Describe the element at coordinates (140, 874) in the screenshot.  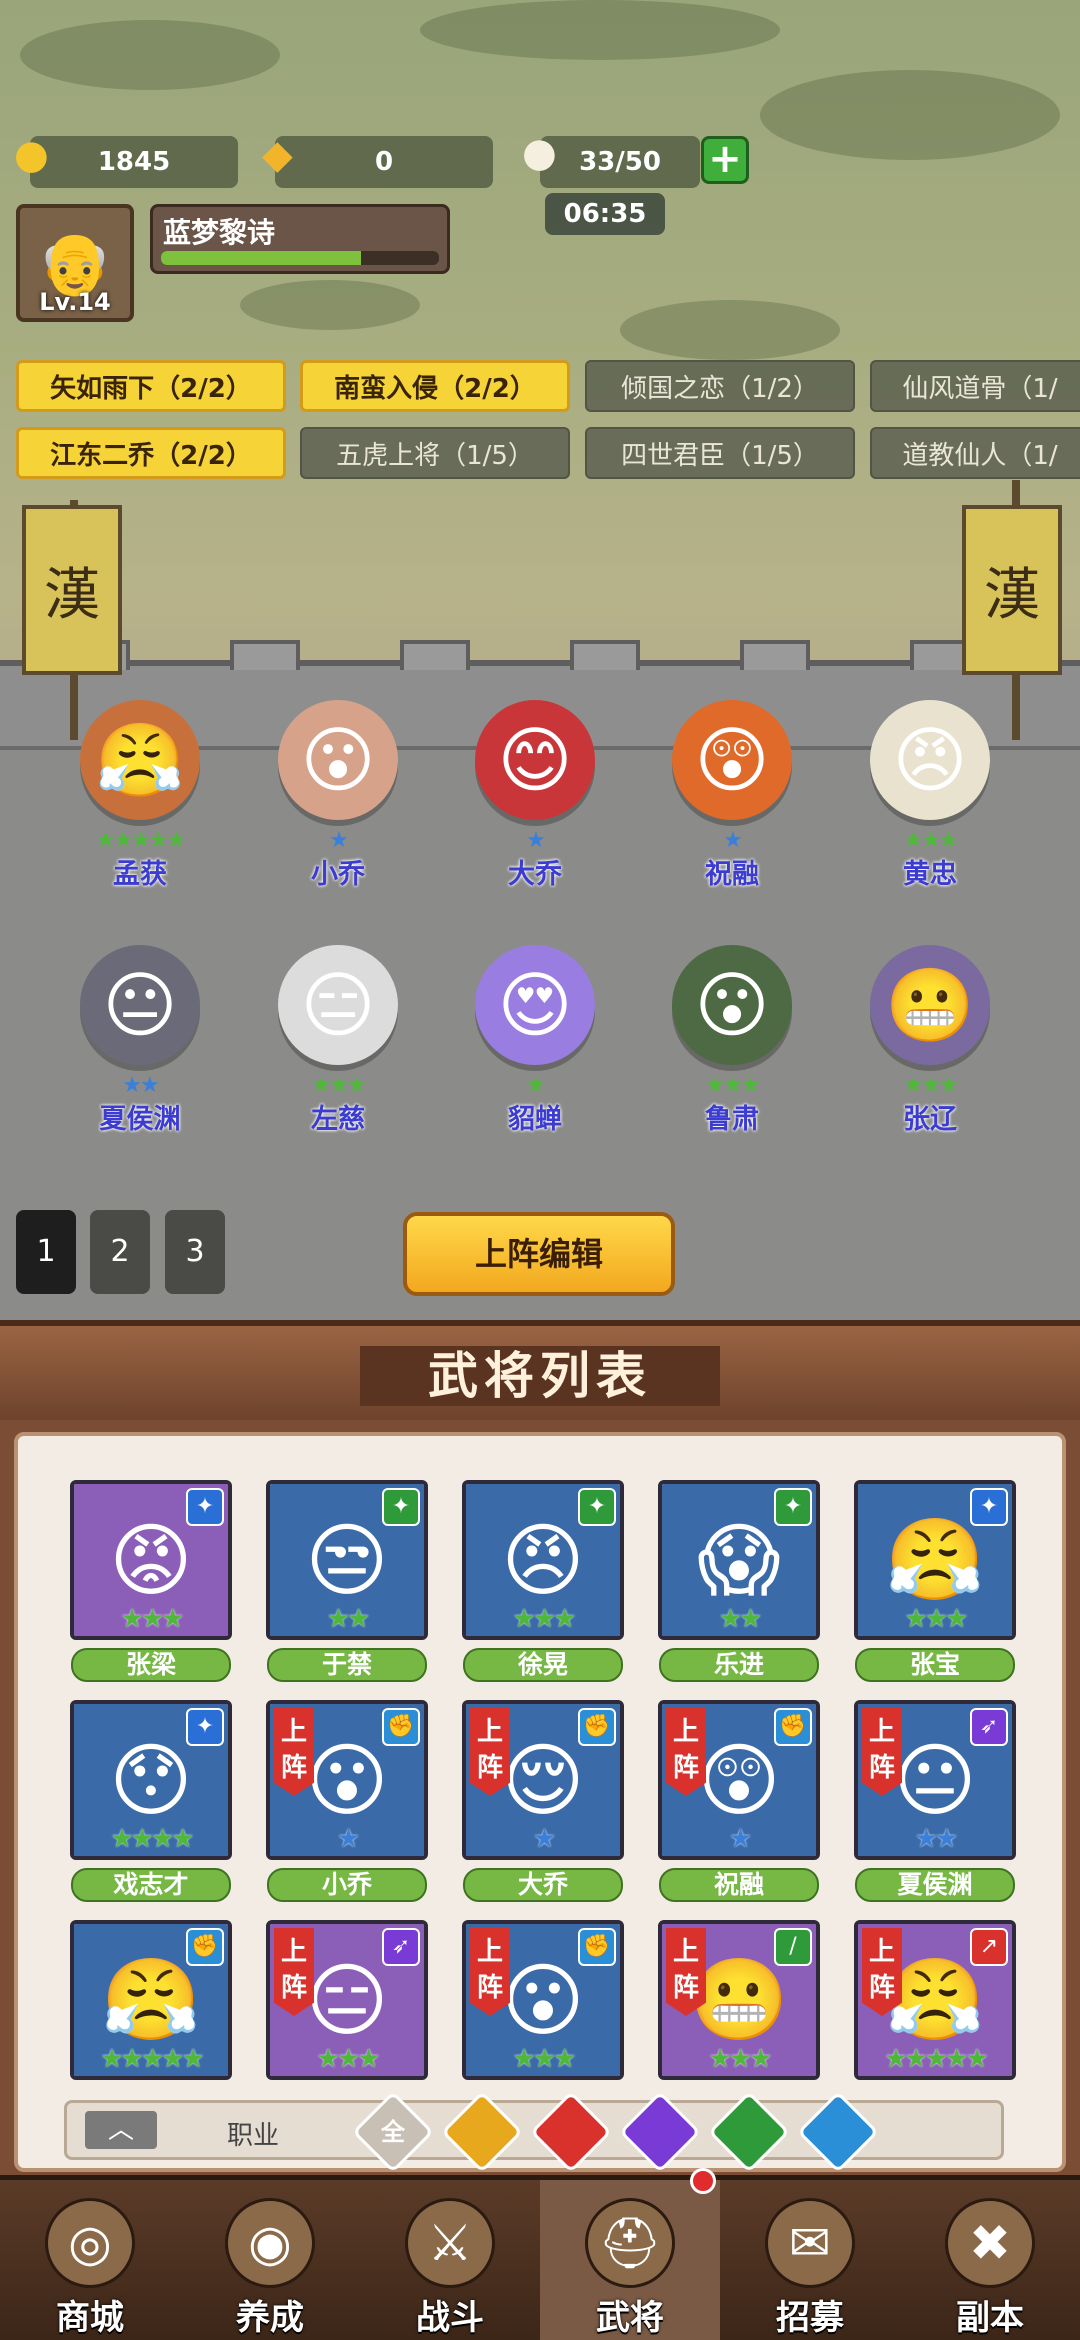
I see `hero-name: 孟获` at that location.